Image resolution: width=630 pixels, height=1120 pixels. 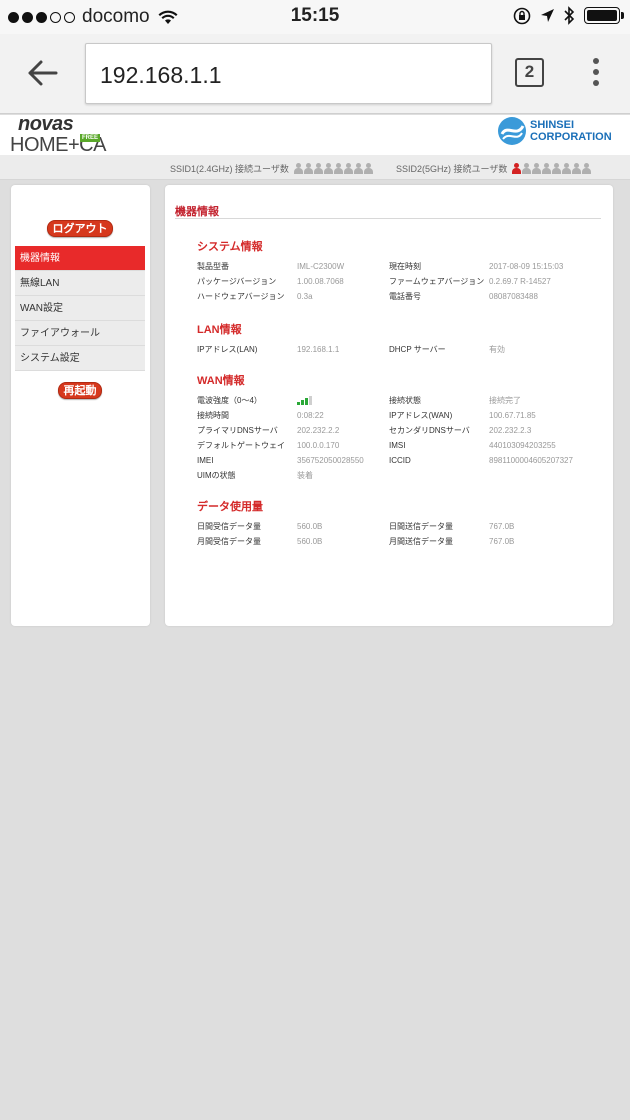 I want to click on sidebar-item-firewall: ファイアウォール, so click(x=80, y=333).